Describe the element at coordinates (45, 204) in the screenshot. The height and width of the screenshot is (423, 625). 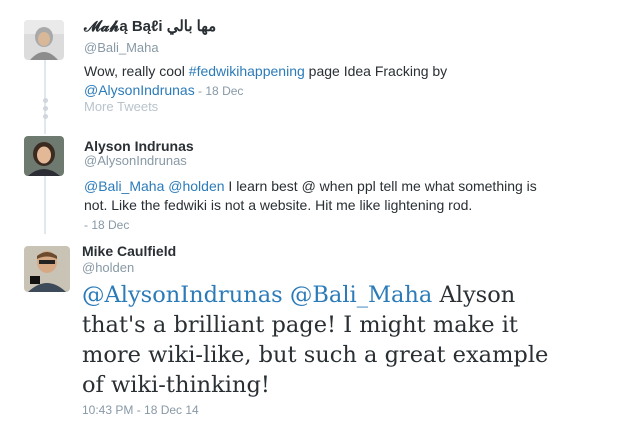
I see `thread-line-bottom` at that location.